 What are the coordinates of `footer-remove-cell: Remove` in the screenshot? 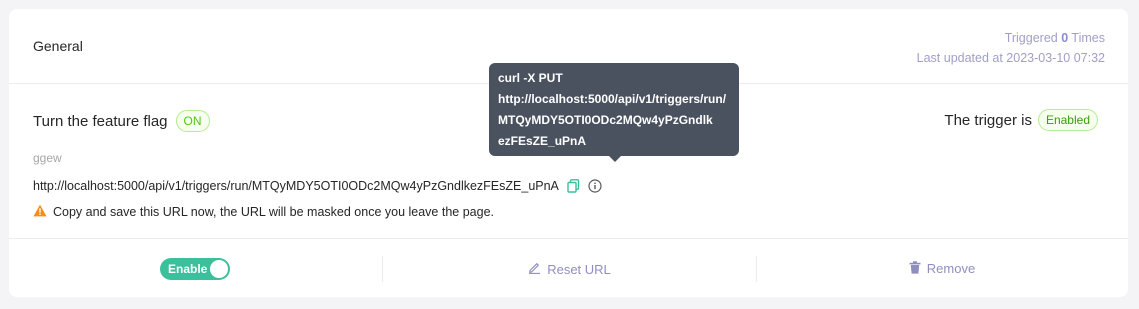 It's located at (942, 268).